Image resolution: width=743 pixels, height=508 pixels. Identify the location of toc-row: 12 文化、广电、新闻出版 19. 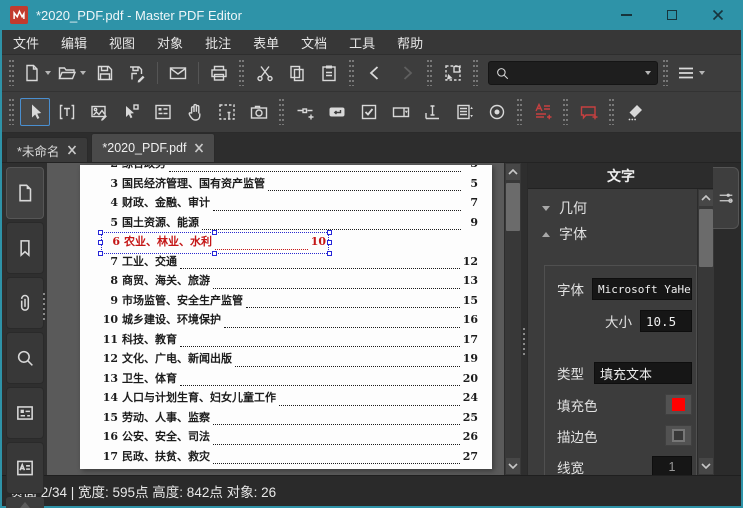
(290, 360).